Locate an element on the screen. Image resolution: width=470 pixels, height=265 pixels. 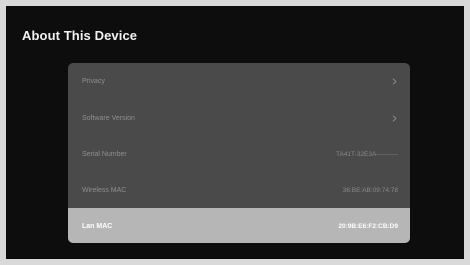
list-item-serial-number: Serial Number TA41T-32E3A---------- is located at coordinates (239, 154).